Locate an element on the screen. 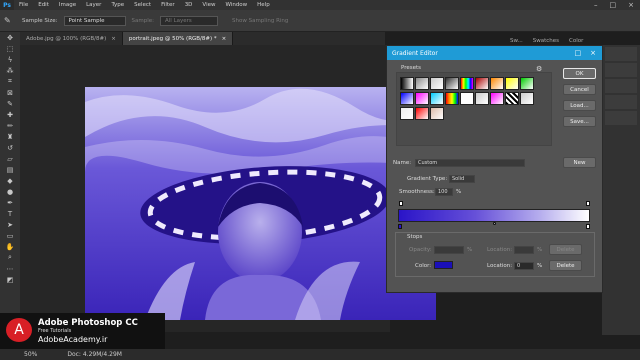  menu-view: View is located at coordinates (208, 5).